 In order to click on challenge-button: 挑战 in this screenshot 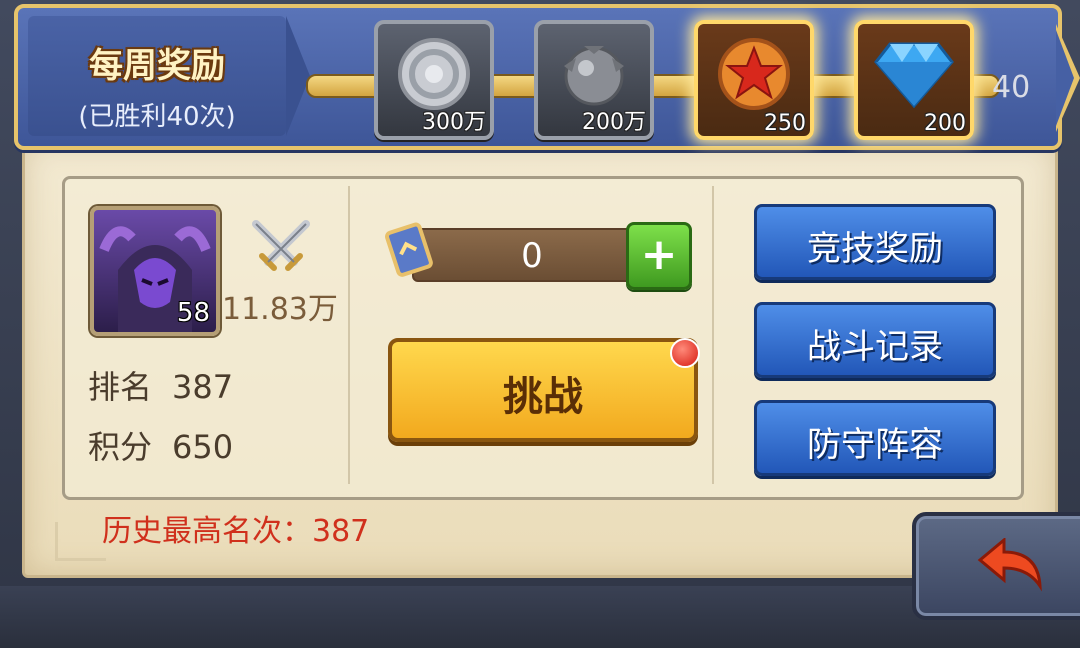, I will do `click(543, 390)`.